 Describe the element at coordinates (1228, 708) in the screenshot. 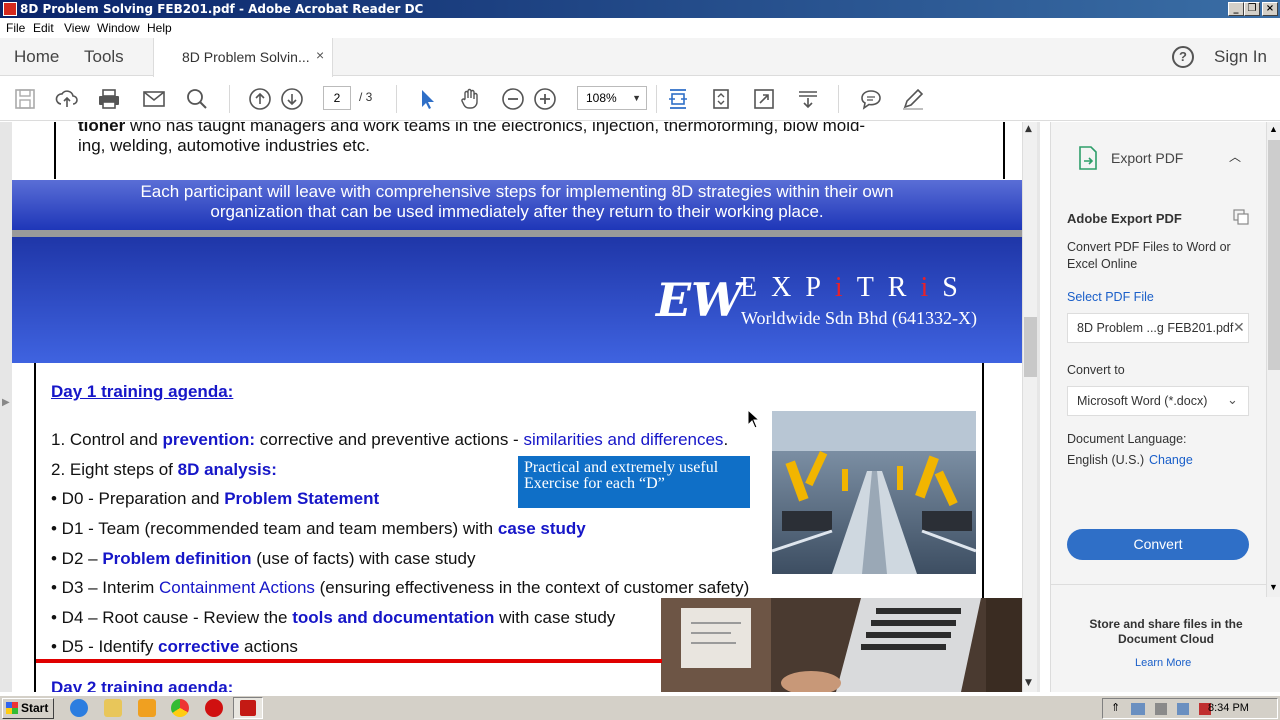

I see `clock: 8:34 PM` at that location.